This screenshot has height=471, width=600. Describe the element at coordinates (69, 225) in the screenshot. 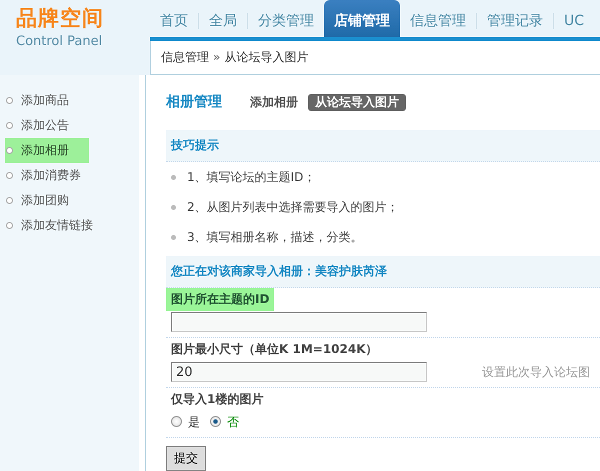

I see `sidebar-item: 添加友情链接` at that location.